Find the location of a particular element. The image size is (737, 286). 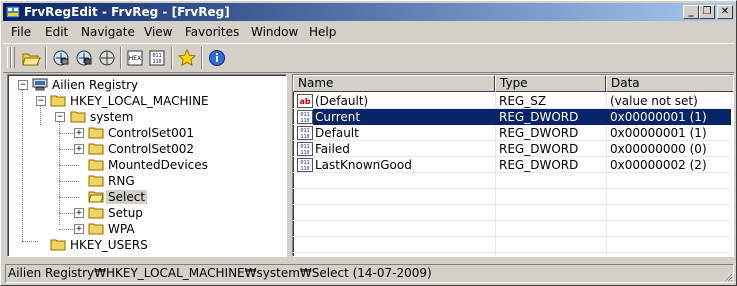

network-icon is located at coordinates (107, 58).